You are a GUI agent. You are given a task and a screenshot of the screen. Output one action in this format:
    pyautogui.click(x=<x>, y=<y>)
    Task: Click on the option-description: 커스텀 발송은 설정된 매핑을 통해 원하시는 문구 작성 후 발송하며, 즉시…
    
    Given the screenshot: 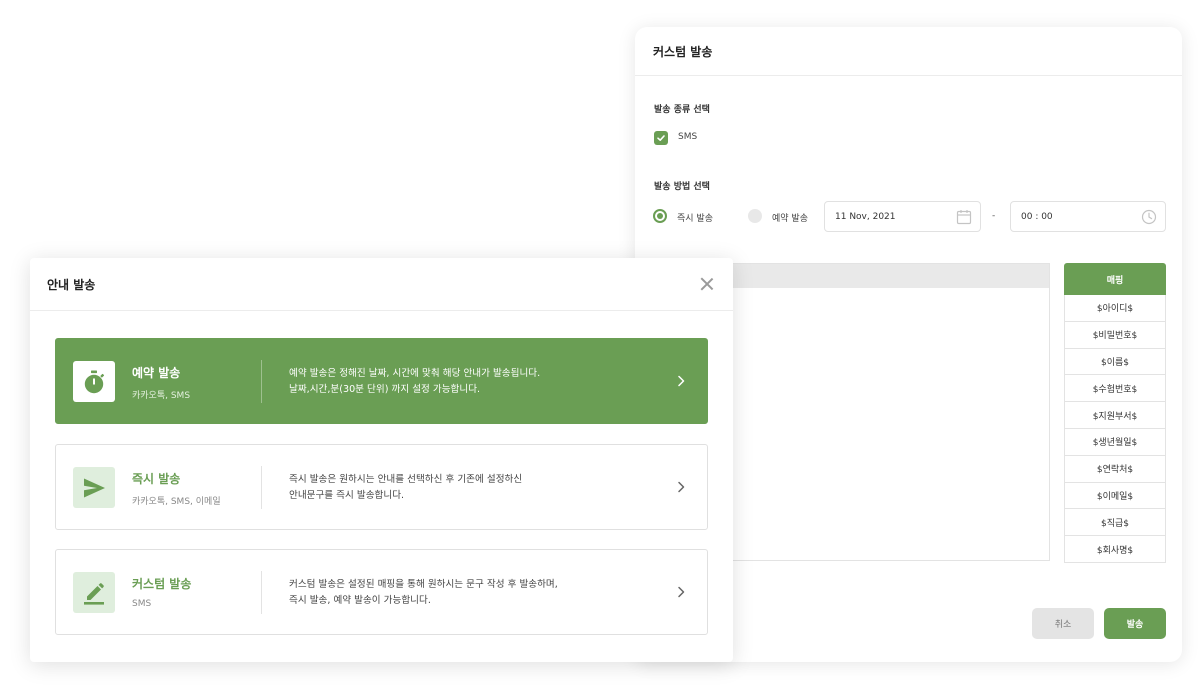 What is the action you would take?
    pyautogui.click(x=423, y=593)
    